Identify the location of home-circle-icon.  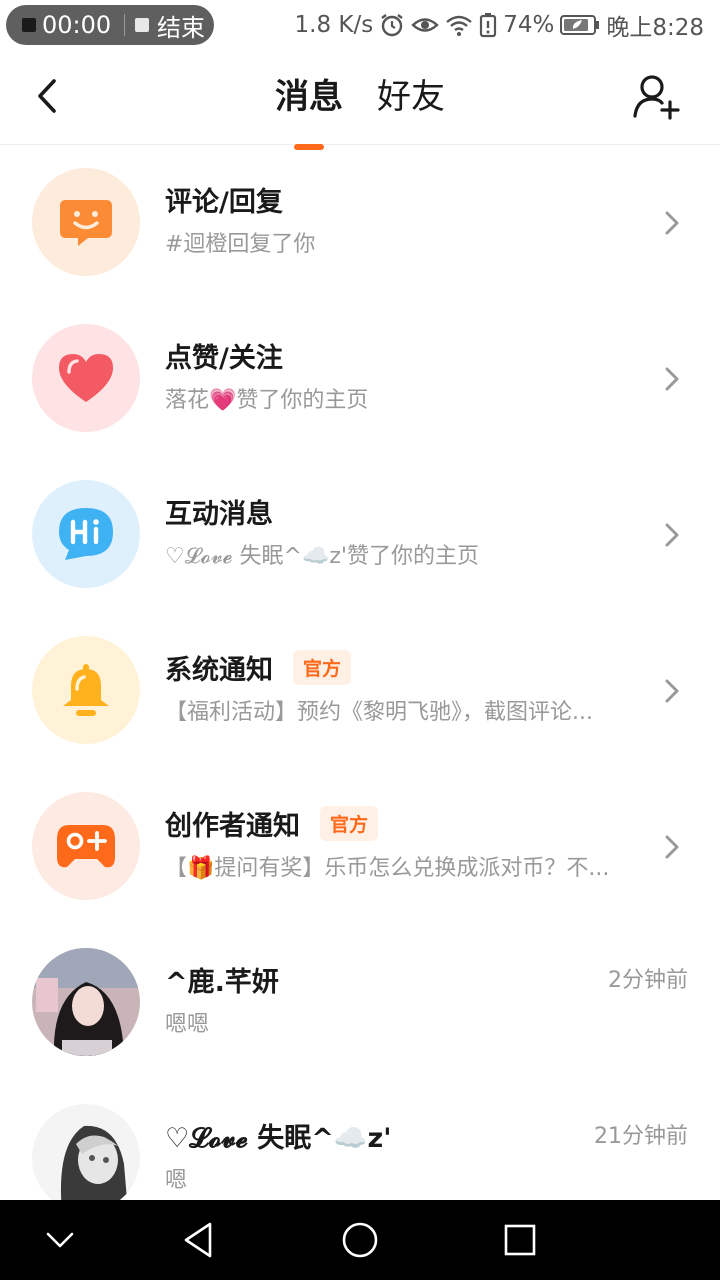
(360, 1240).